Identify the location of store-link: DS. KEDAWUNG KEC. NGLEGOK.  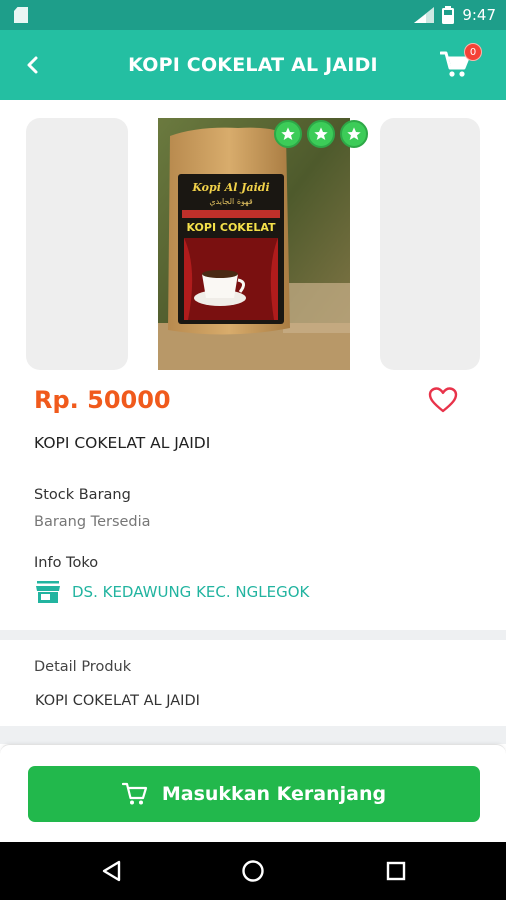
(172, 592).